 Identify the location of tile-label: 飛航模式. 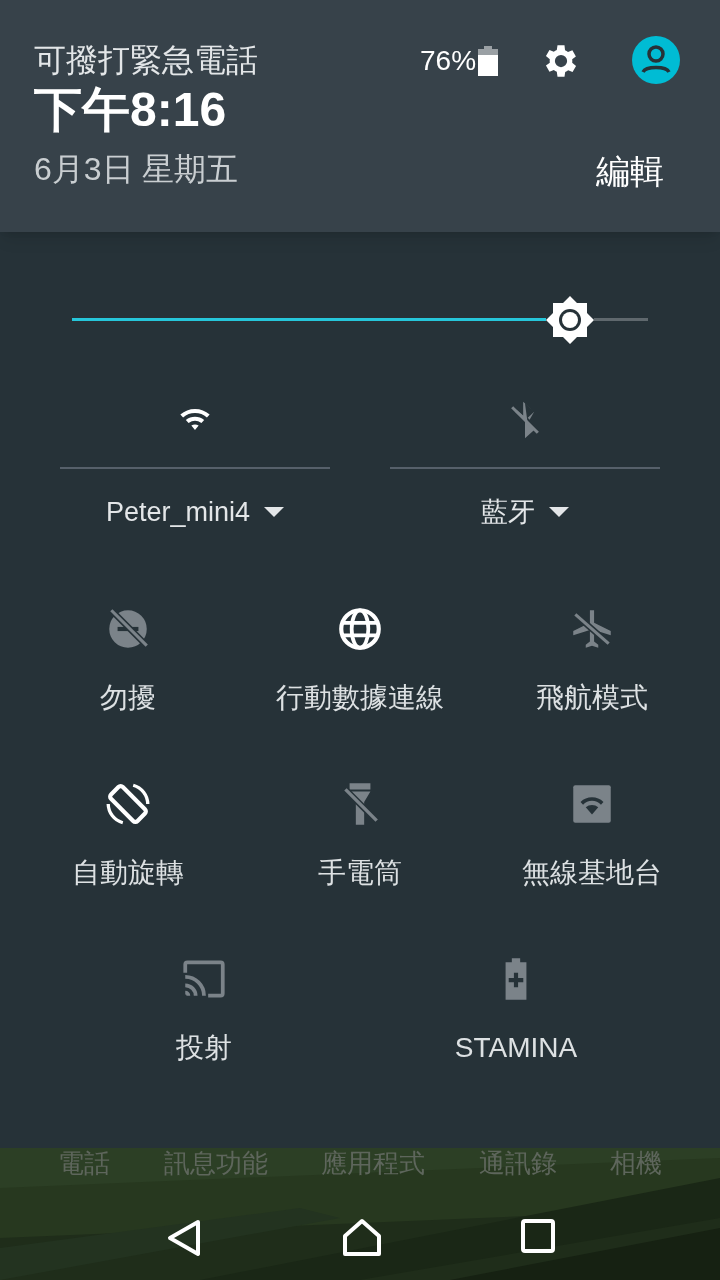
(592, 698).